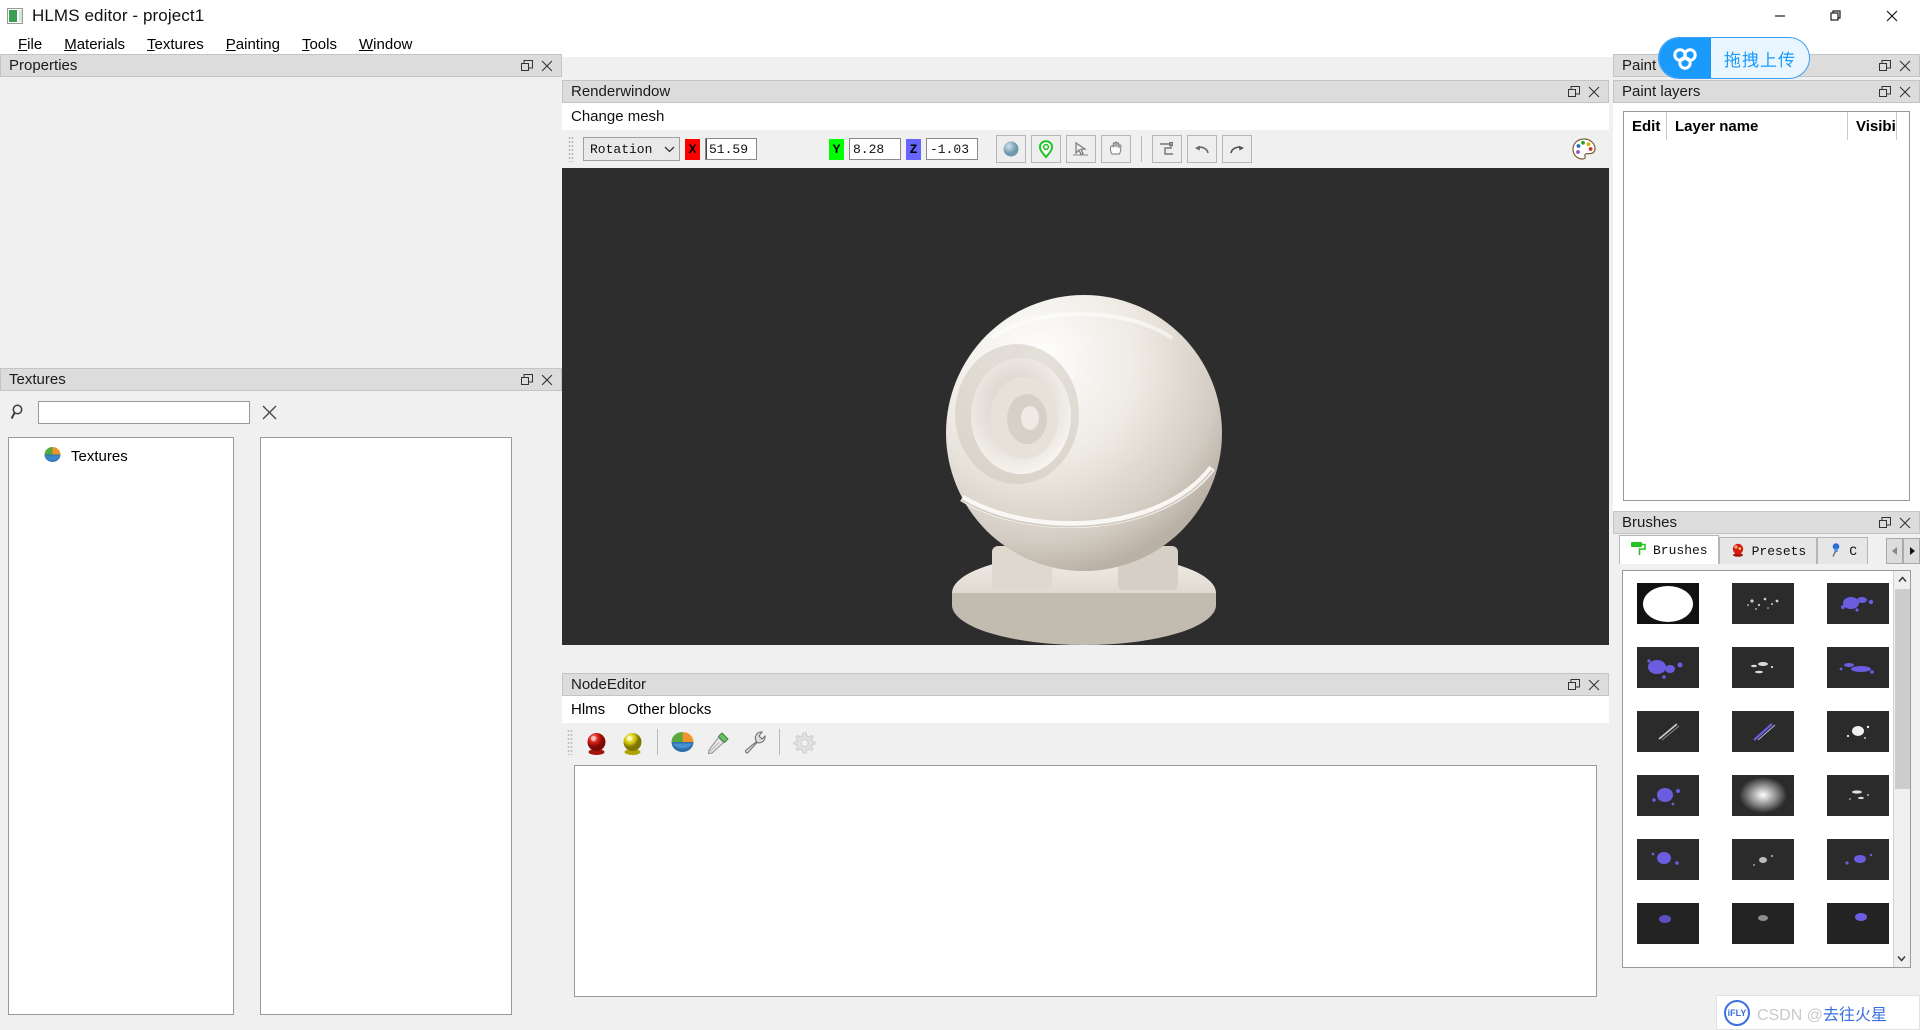 Image resolution: width=1920 pixels, height=1030 pixels. What do you see at coordinates (1835, 551) in the screenshot?
I see `blue-pin-icon` at bounding box center [1835, 551].